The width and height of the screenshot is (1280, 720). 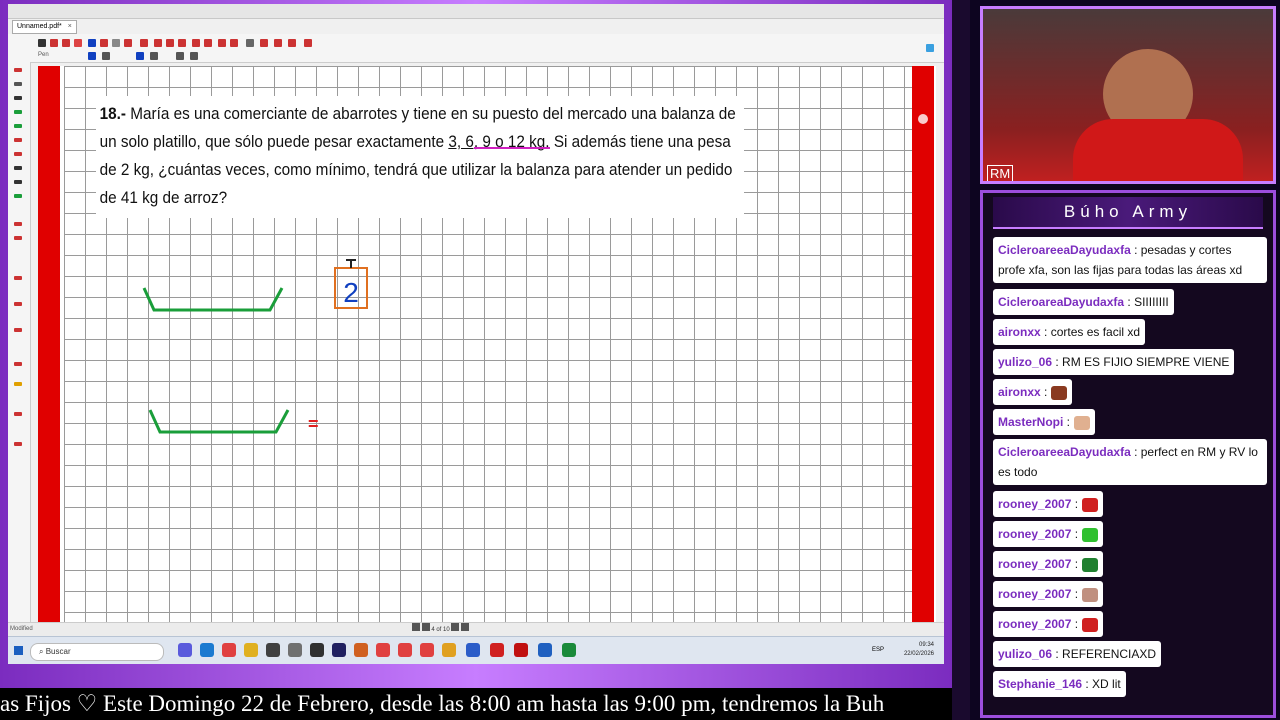 What do you see at coordinates (92, 43) in the screenshot?
I see `pencil-icon` at bounding box center [92, 43].